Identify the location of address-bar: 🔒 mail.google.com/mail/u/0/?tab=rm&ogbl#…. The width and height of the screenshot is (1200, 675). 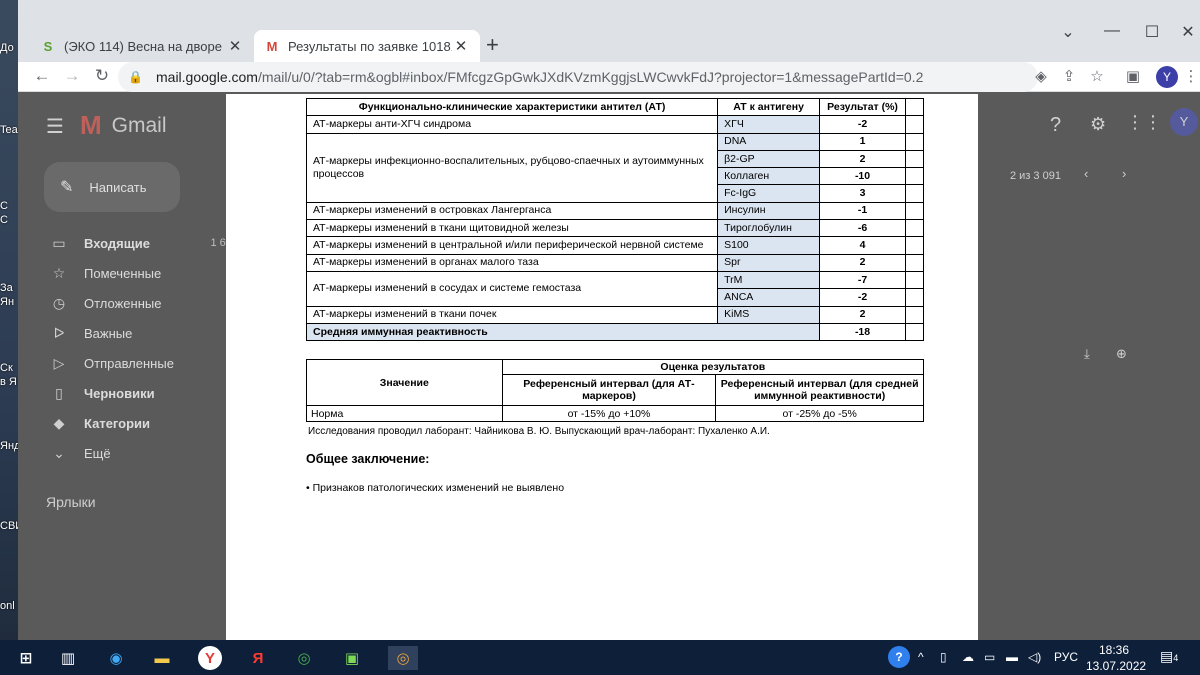
(578, 77).